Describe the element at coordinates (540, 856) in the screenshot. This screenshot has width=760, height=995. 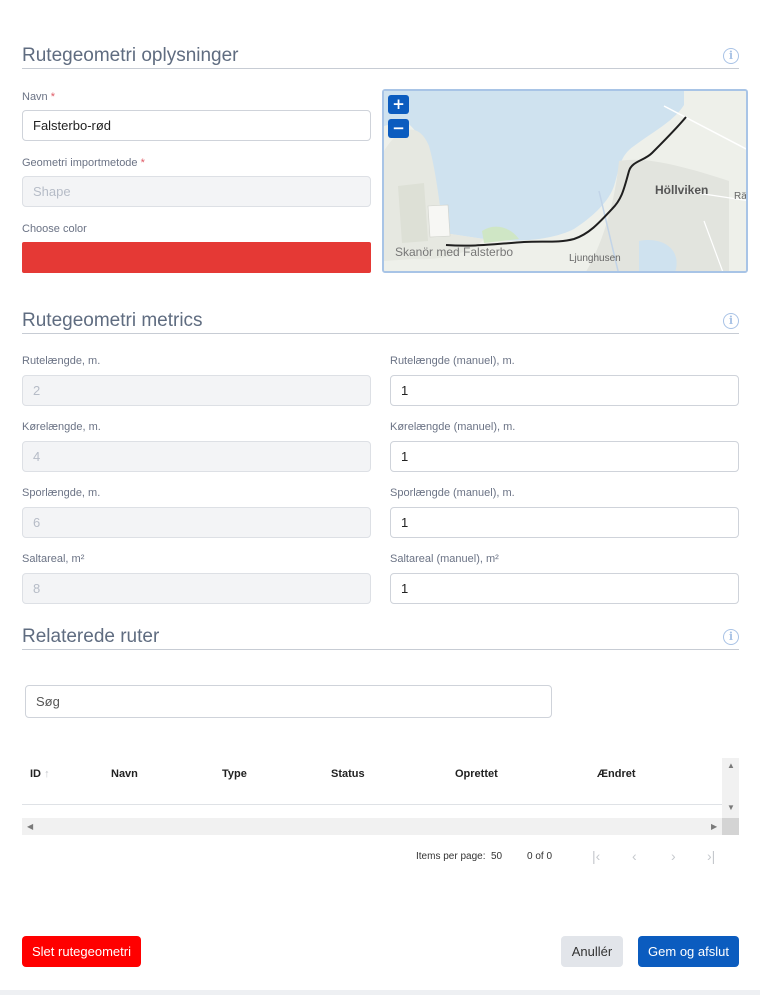
I see `pagination-range: 0 of 0` at that location.